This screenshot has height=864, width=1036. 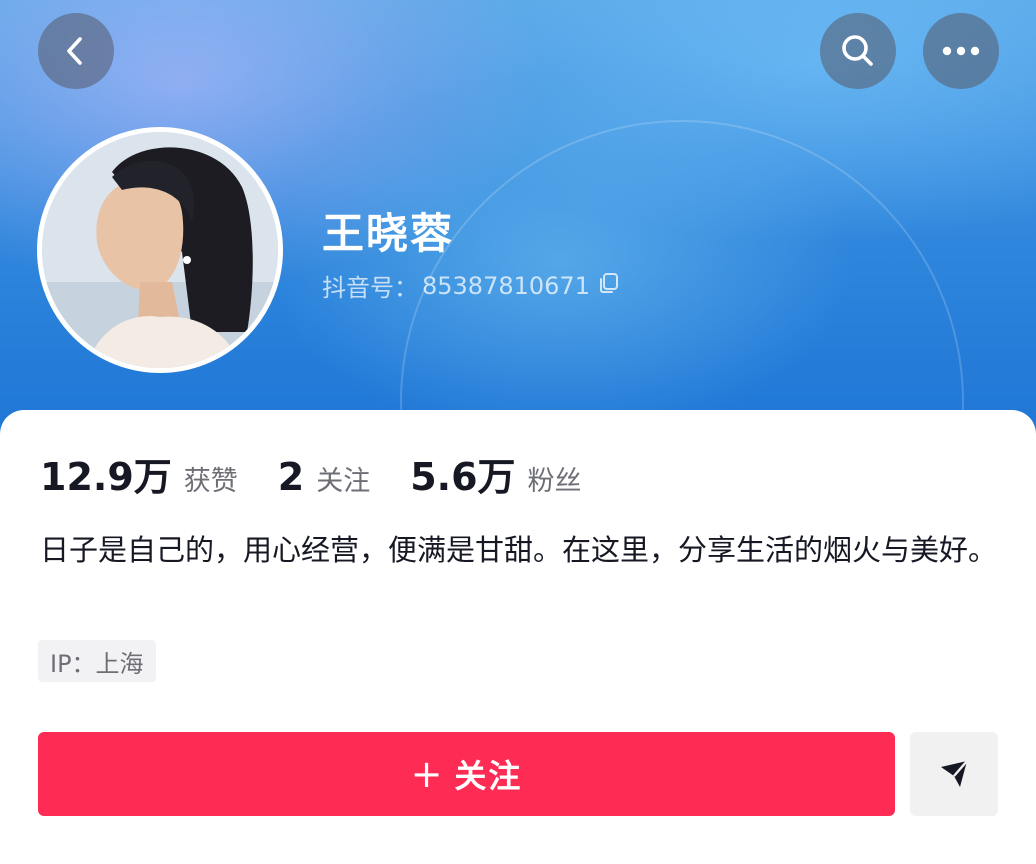 I want to click on douyin-id-value: 85387810671, so click(x=506, y=285).